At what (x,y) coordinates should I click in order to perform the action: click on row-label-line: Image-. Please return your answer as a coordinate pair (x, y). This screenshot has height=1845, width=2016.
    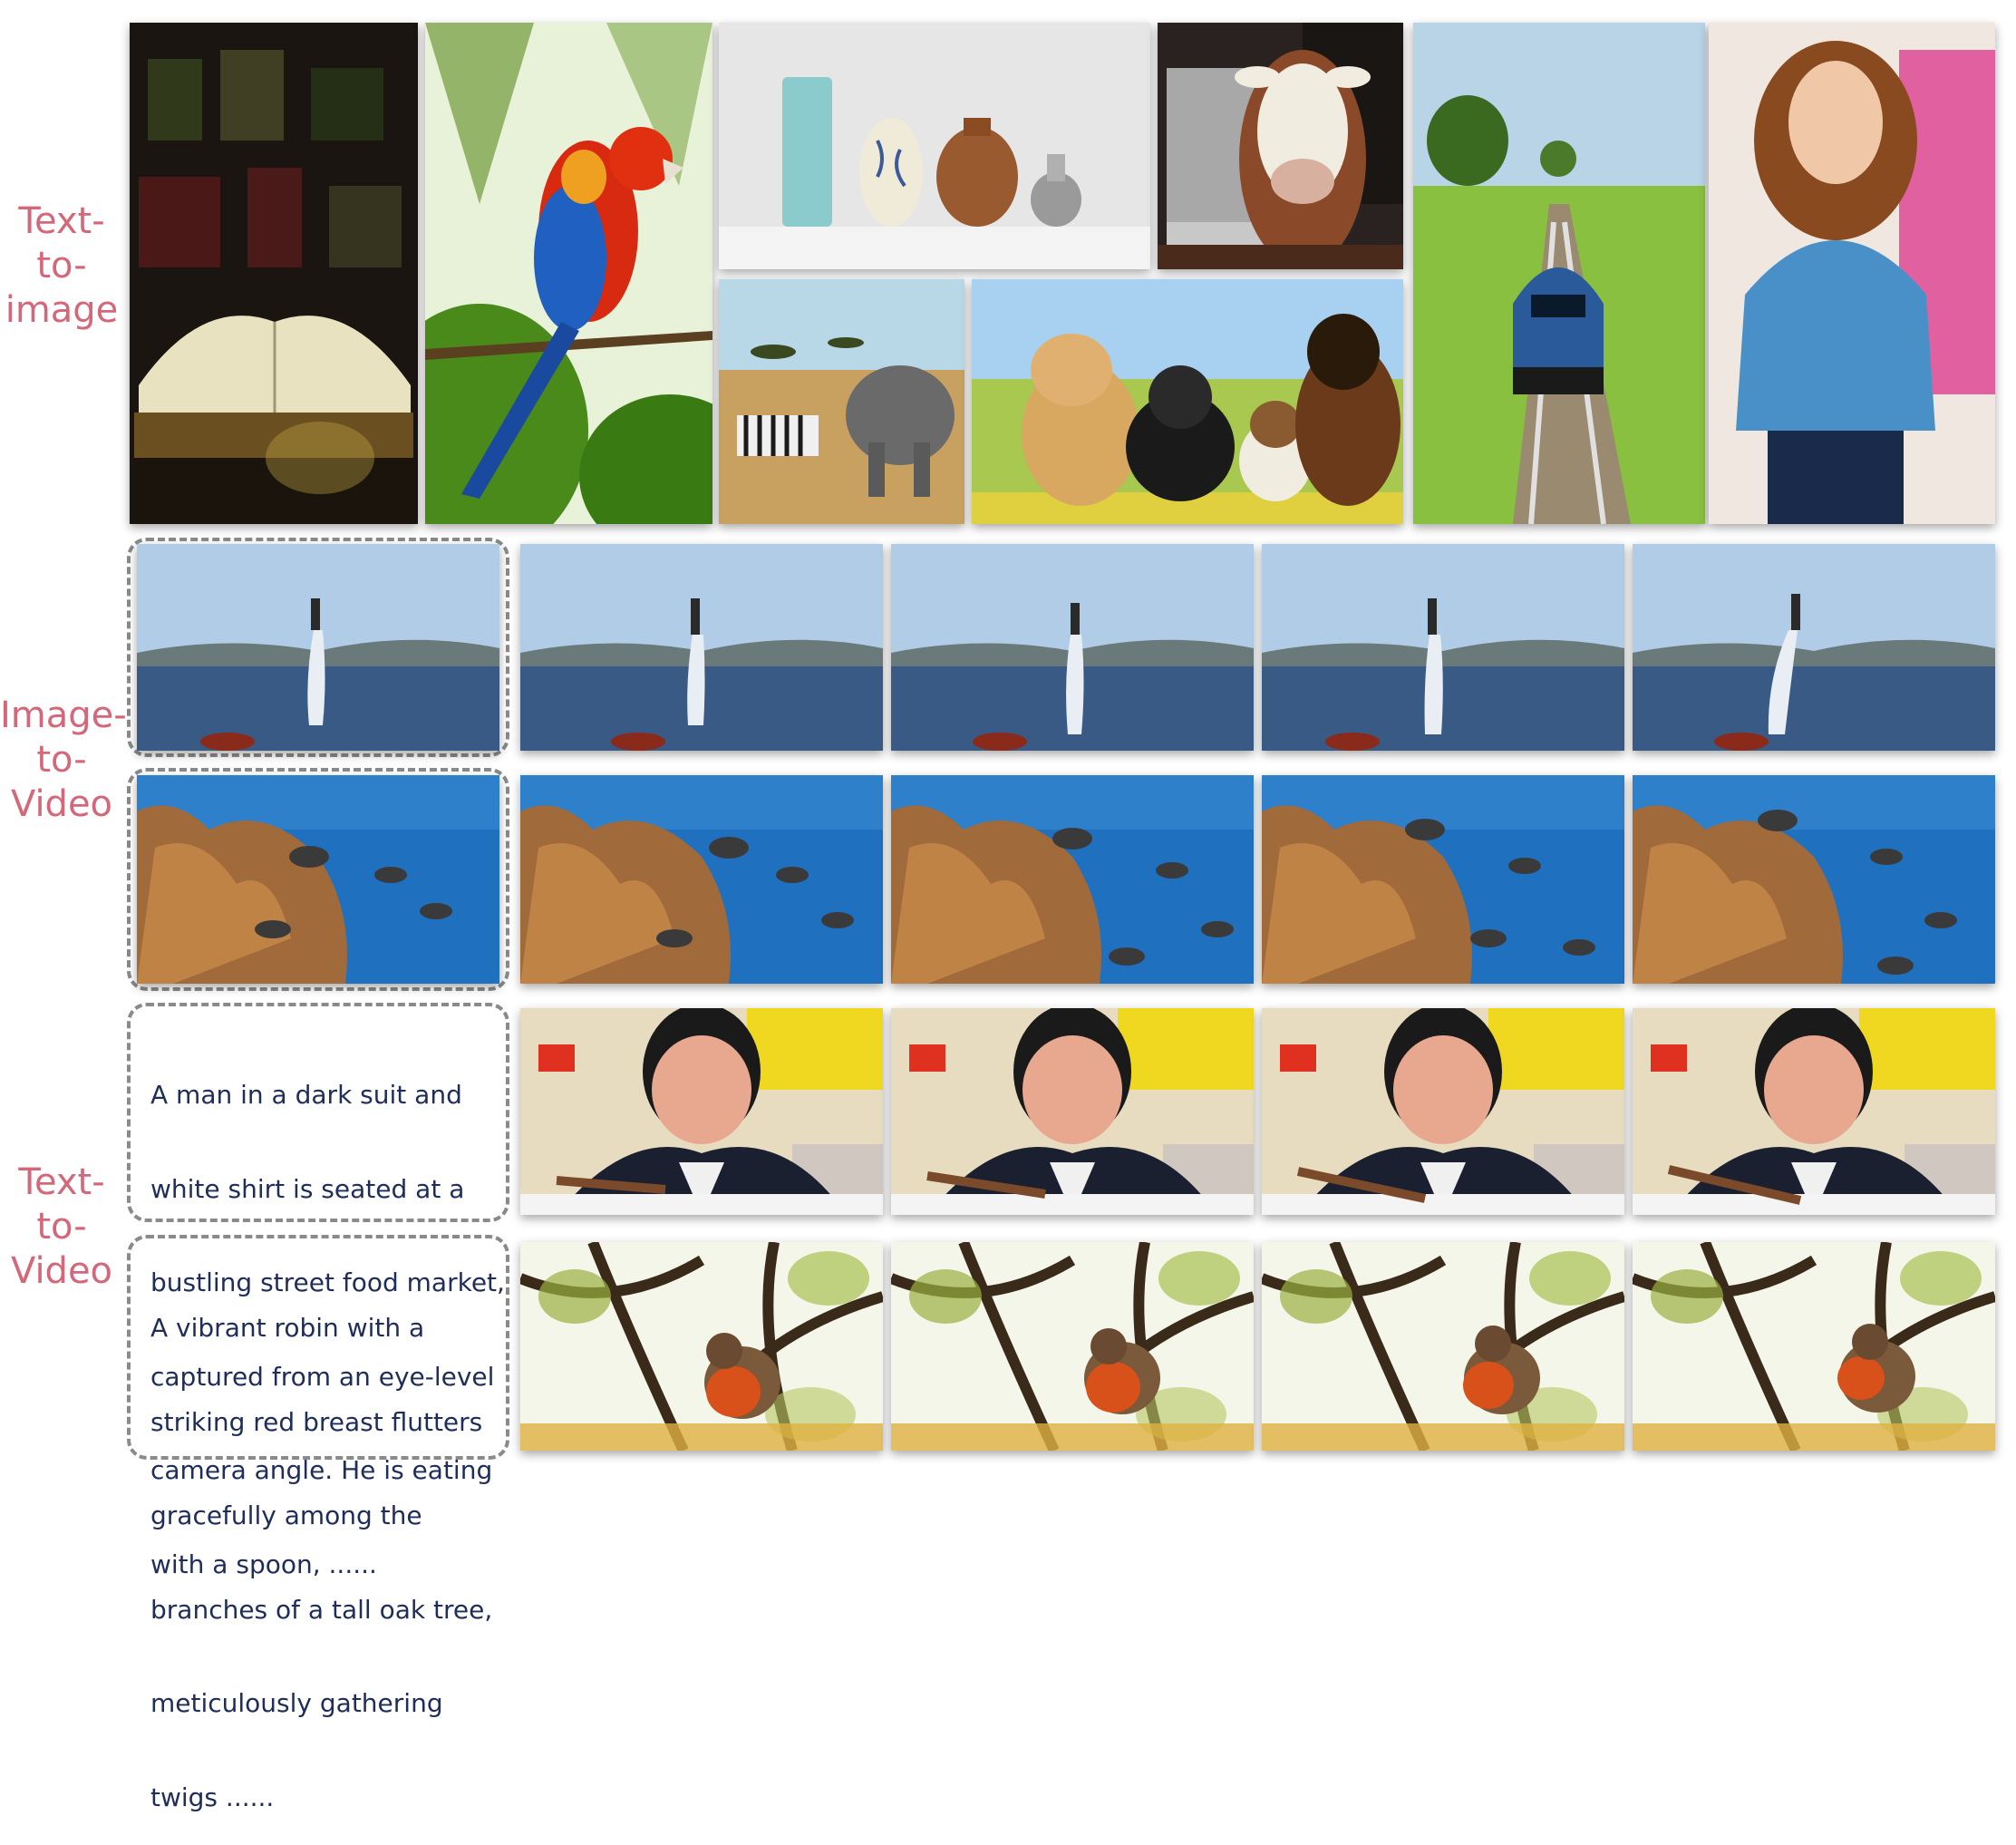
    Looking at the image, I should click on (64, 715).